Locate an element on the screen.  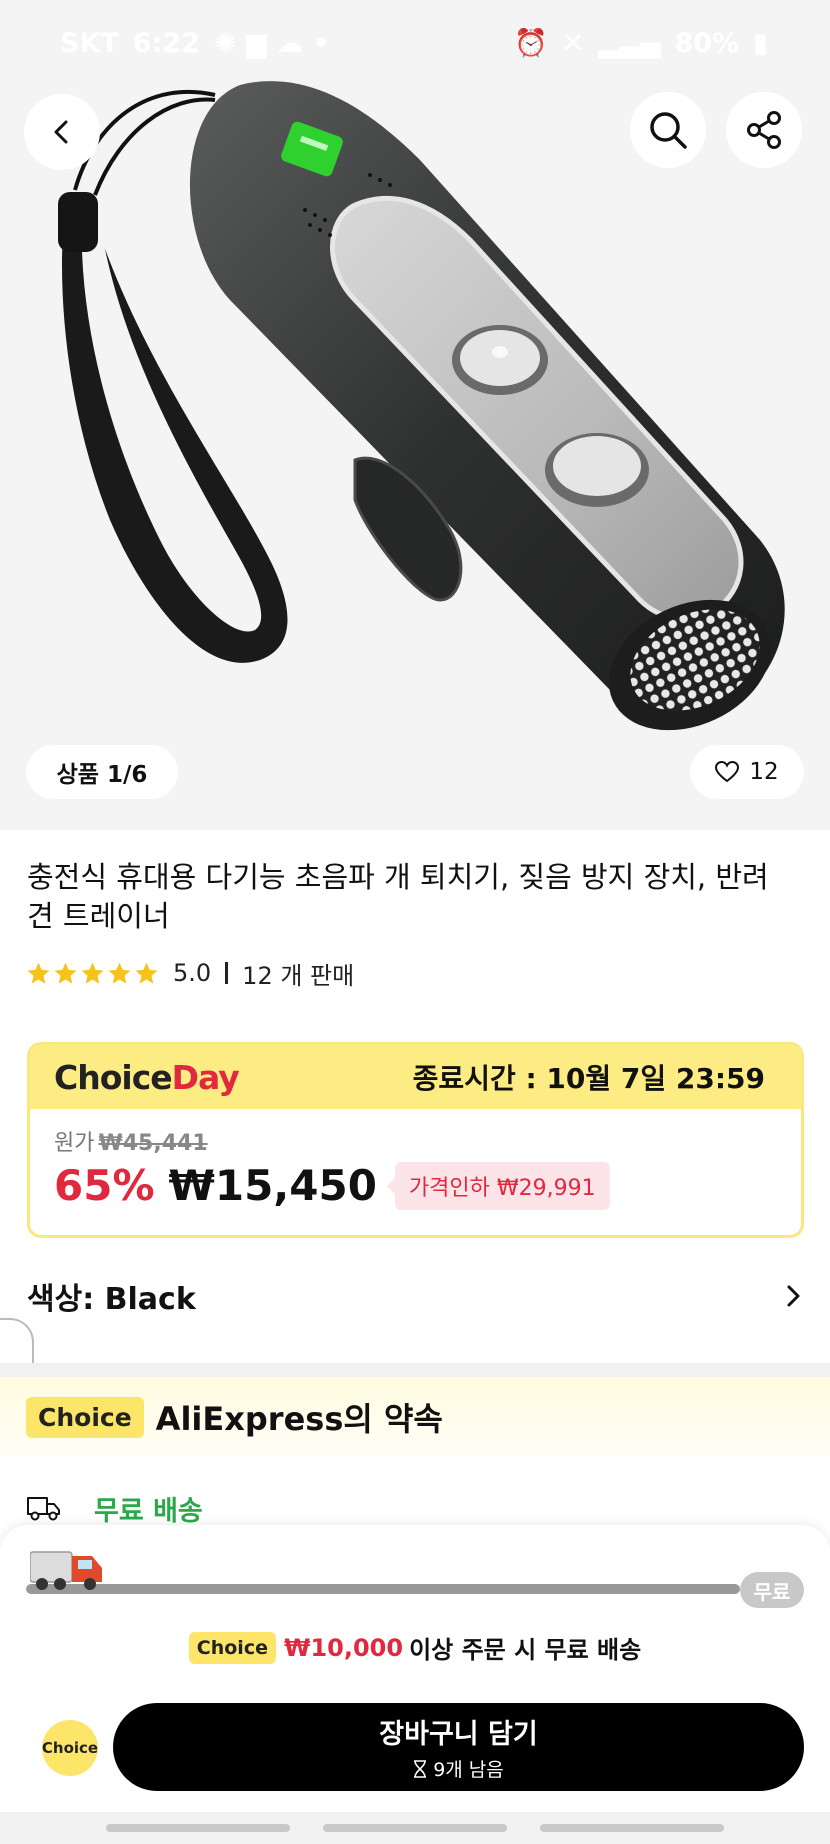
share-button is located at coordinates (764, 130).